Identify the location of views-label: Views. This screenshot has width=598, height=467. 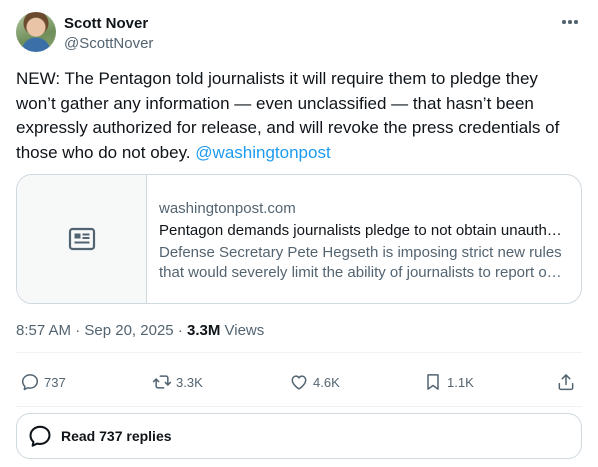
(244, 330).